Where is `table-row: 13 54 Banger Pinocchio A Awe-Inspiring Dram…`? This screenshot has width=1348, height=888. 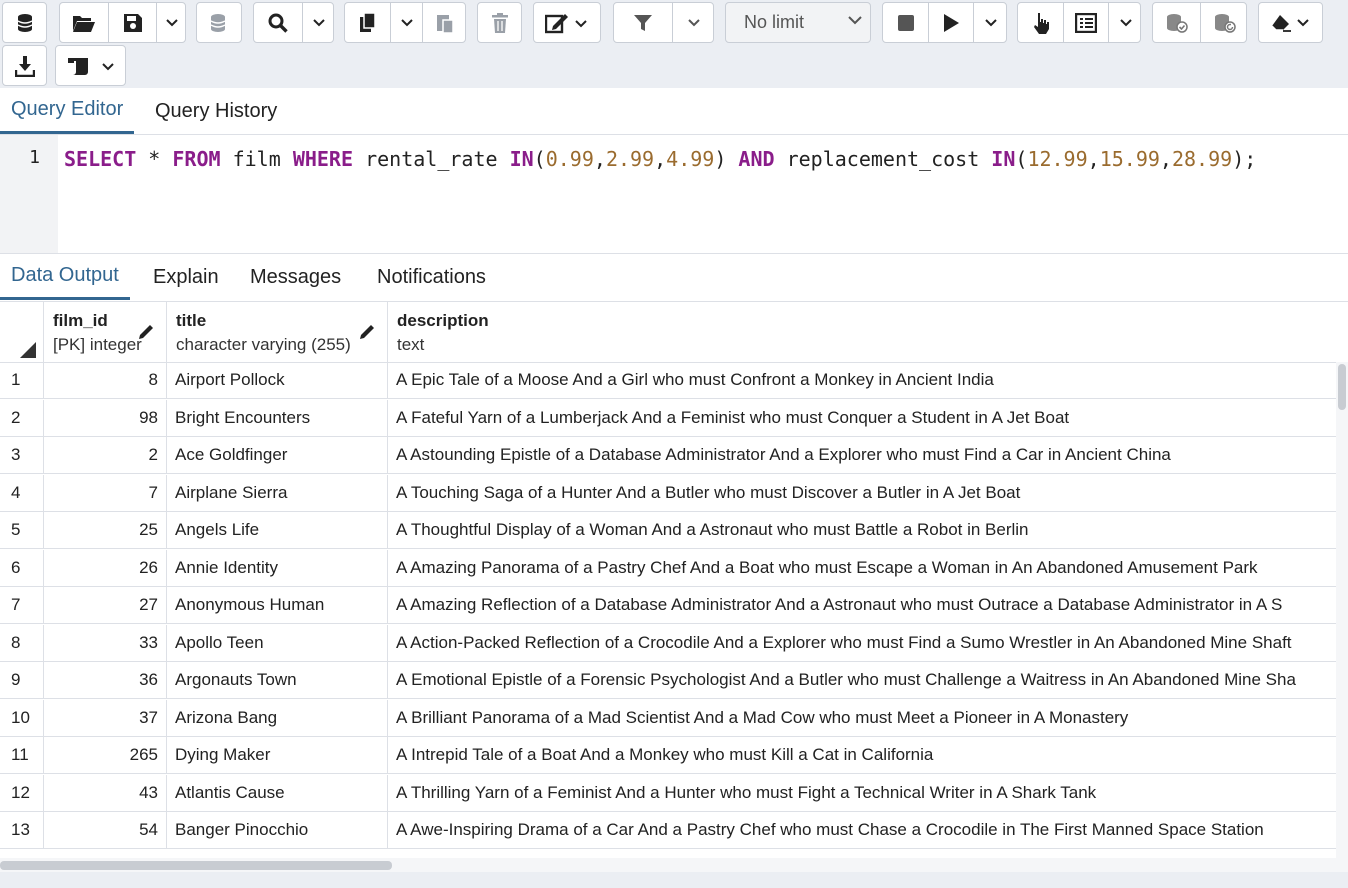
table-row: 13 54 Banger Pinocchio A Awe-Inspiring Dram… is located at coordinates (668, 830).